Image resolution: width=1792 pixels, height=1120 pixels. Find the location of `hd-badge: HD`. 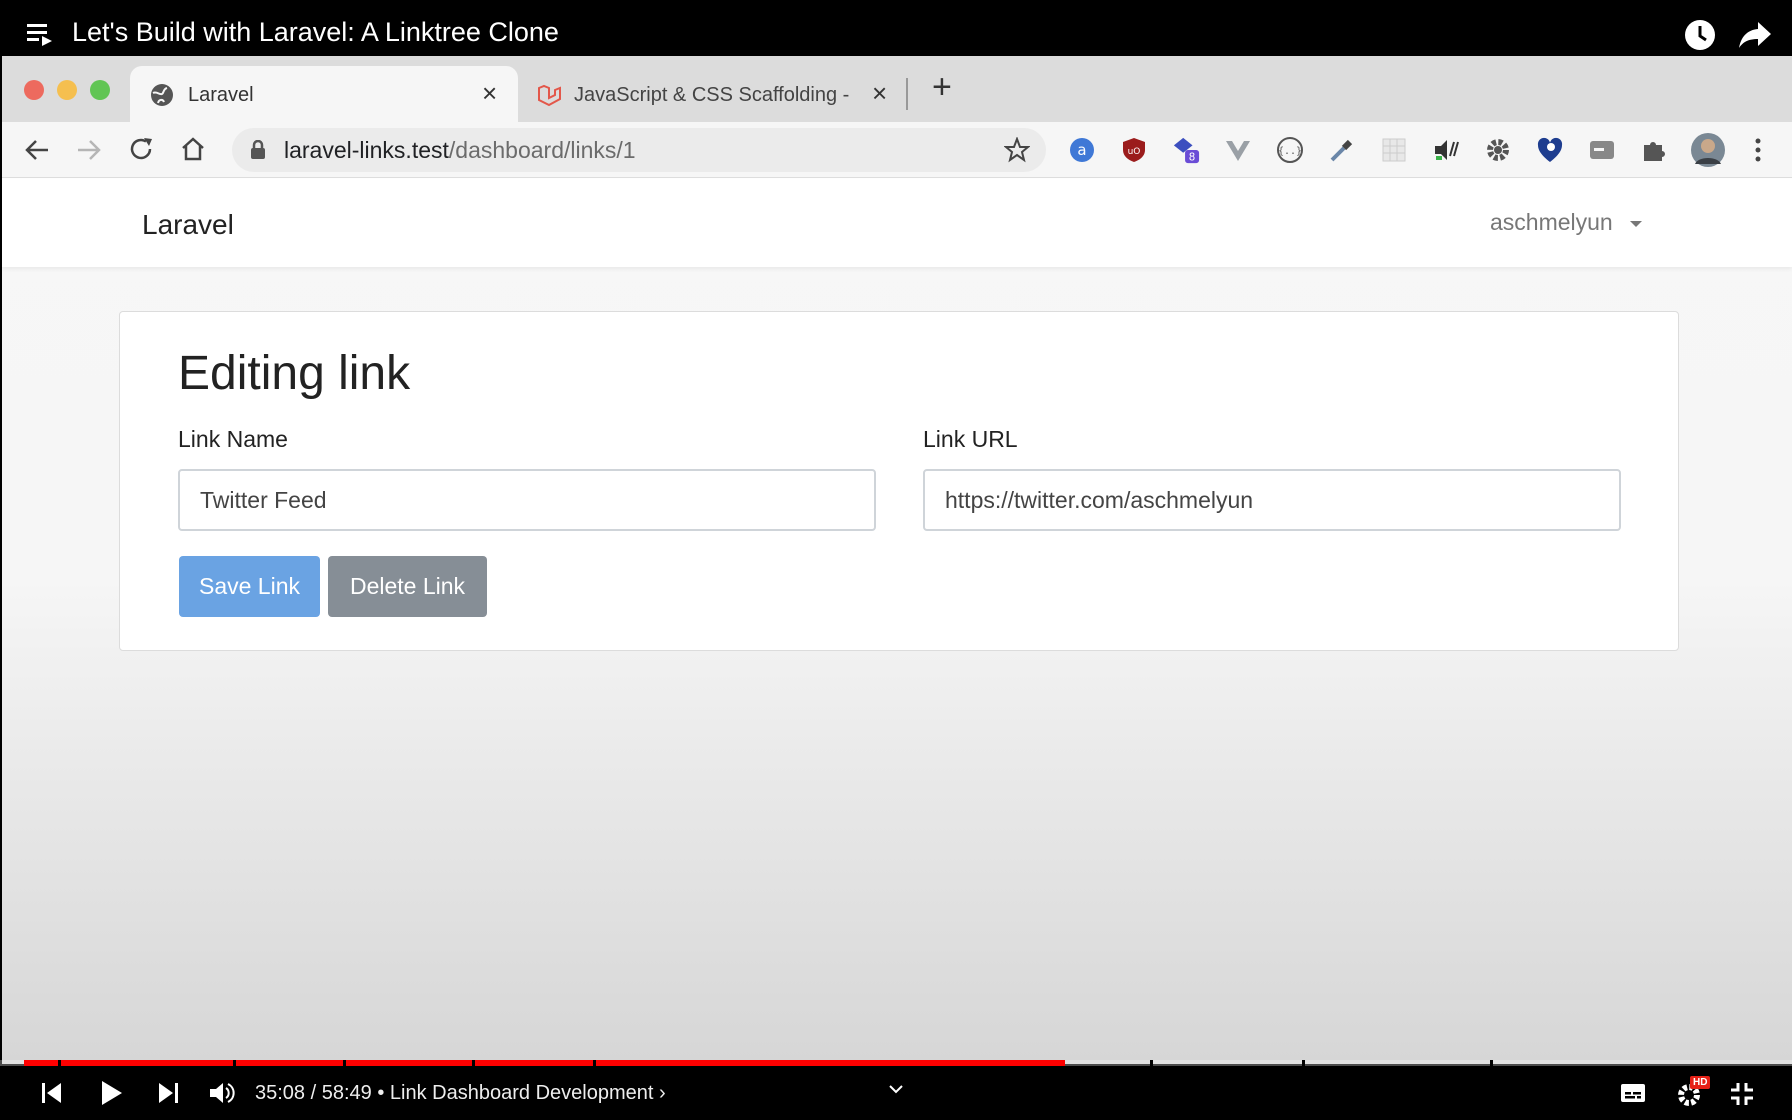

hd-badge: HD is located at coordinates (1700, 1082).